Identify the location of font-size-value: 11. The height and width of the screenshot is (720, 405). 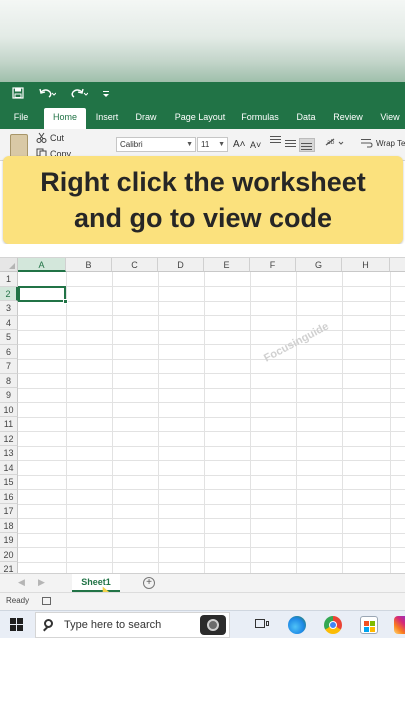
(205, 144).